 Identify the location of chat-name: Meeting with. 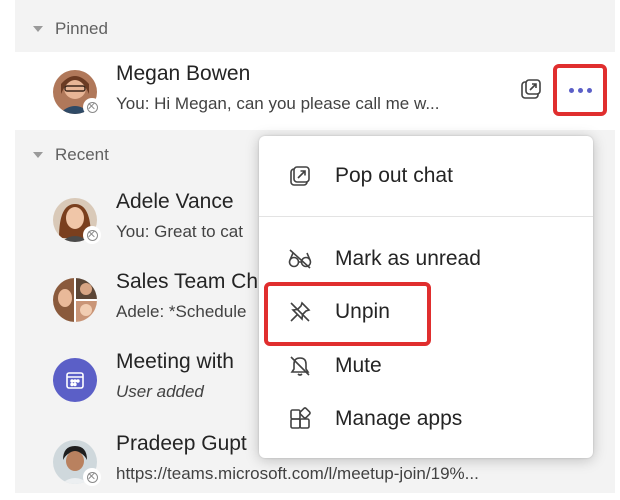
(175, 361).